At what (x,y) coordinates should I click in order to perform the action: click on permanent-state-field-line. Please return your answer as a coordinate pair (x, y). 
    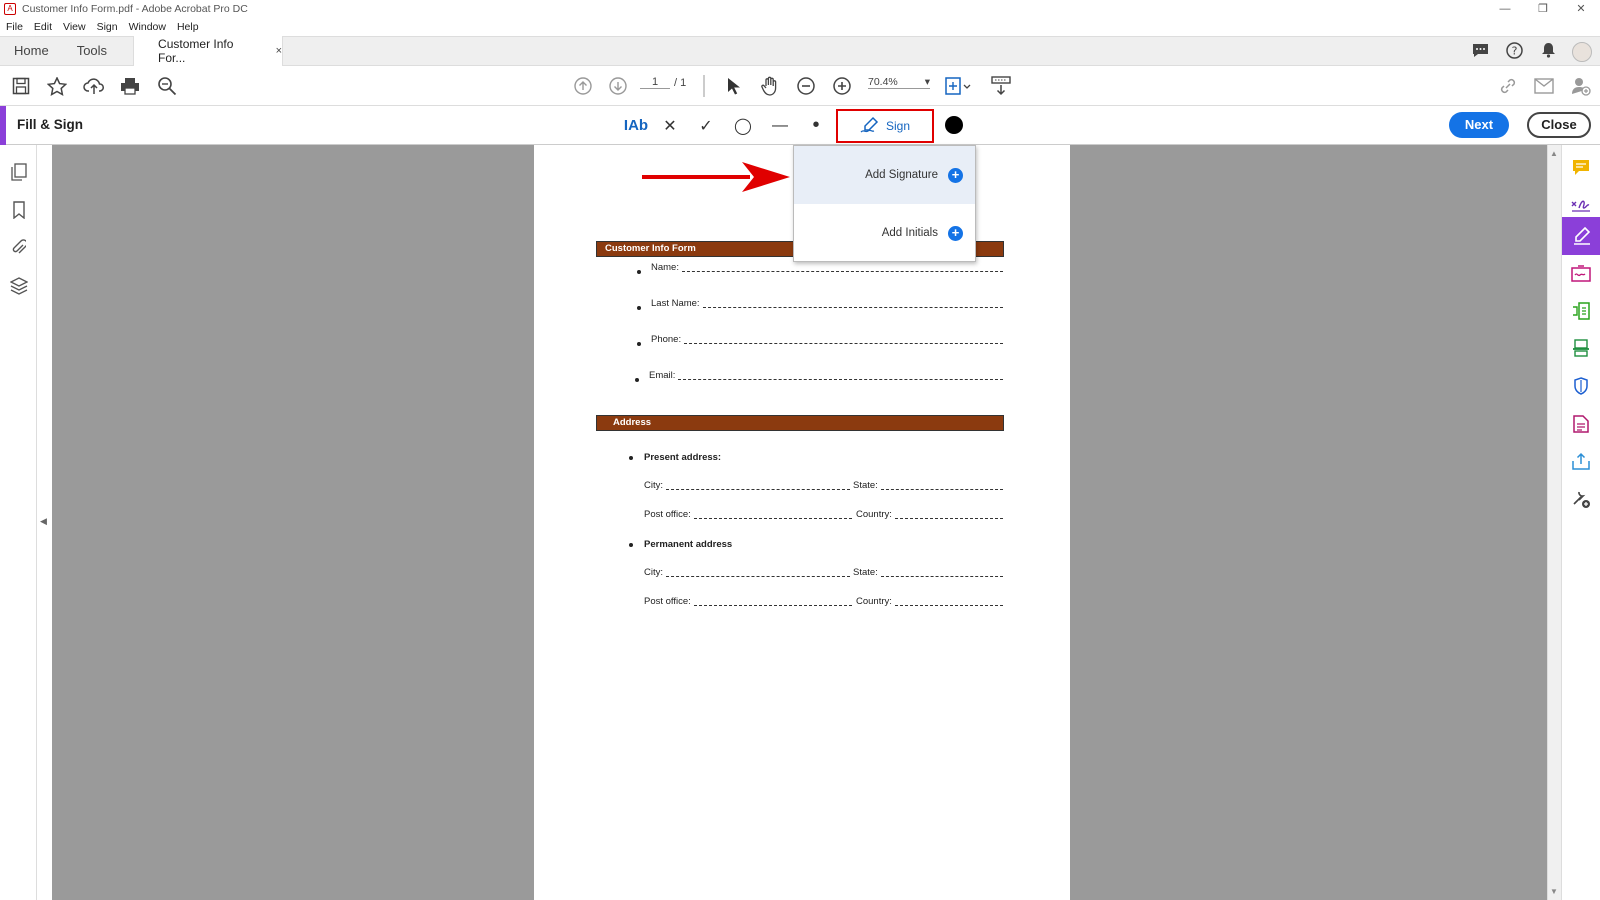
    Looking at the image, I should click on (941, 572).